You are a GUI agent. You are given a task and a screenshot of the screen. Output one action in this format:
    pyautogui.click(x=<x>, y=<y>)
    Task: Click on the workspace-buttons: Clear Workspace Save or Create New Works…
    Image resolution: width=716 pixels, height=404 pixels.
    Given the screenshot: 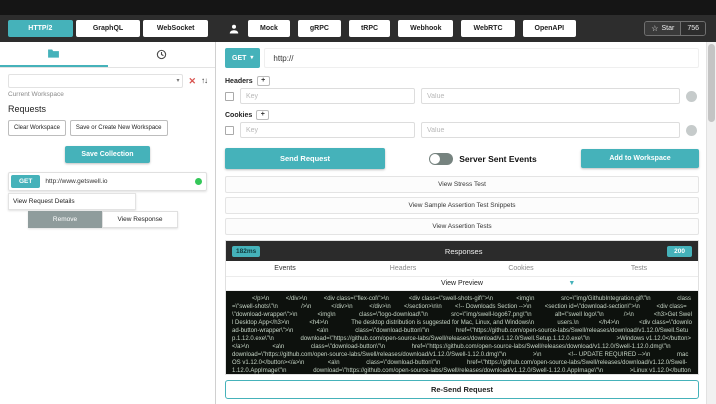 What is the action you would take?
    pyautogui.click(x=107, y=128)
    